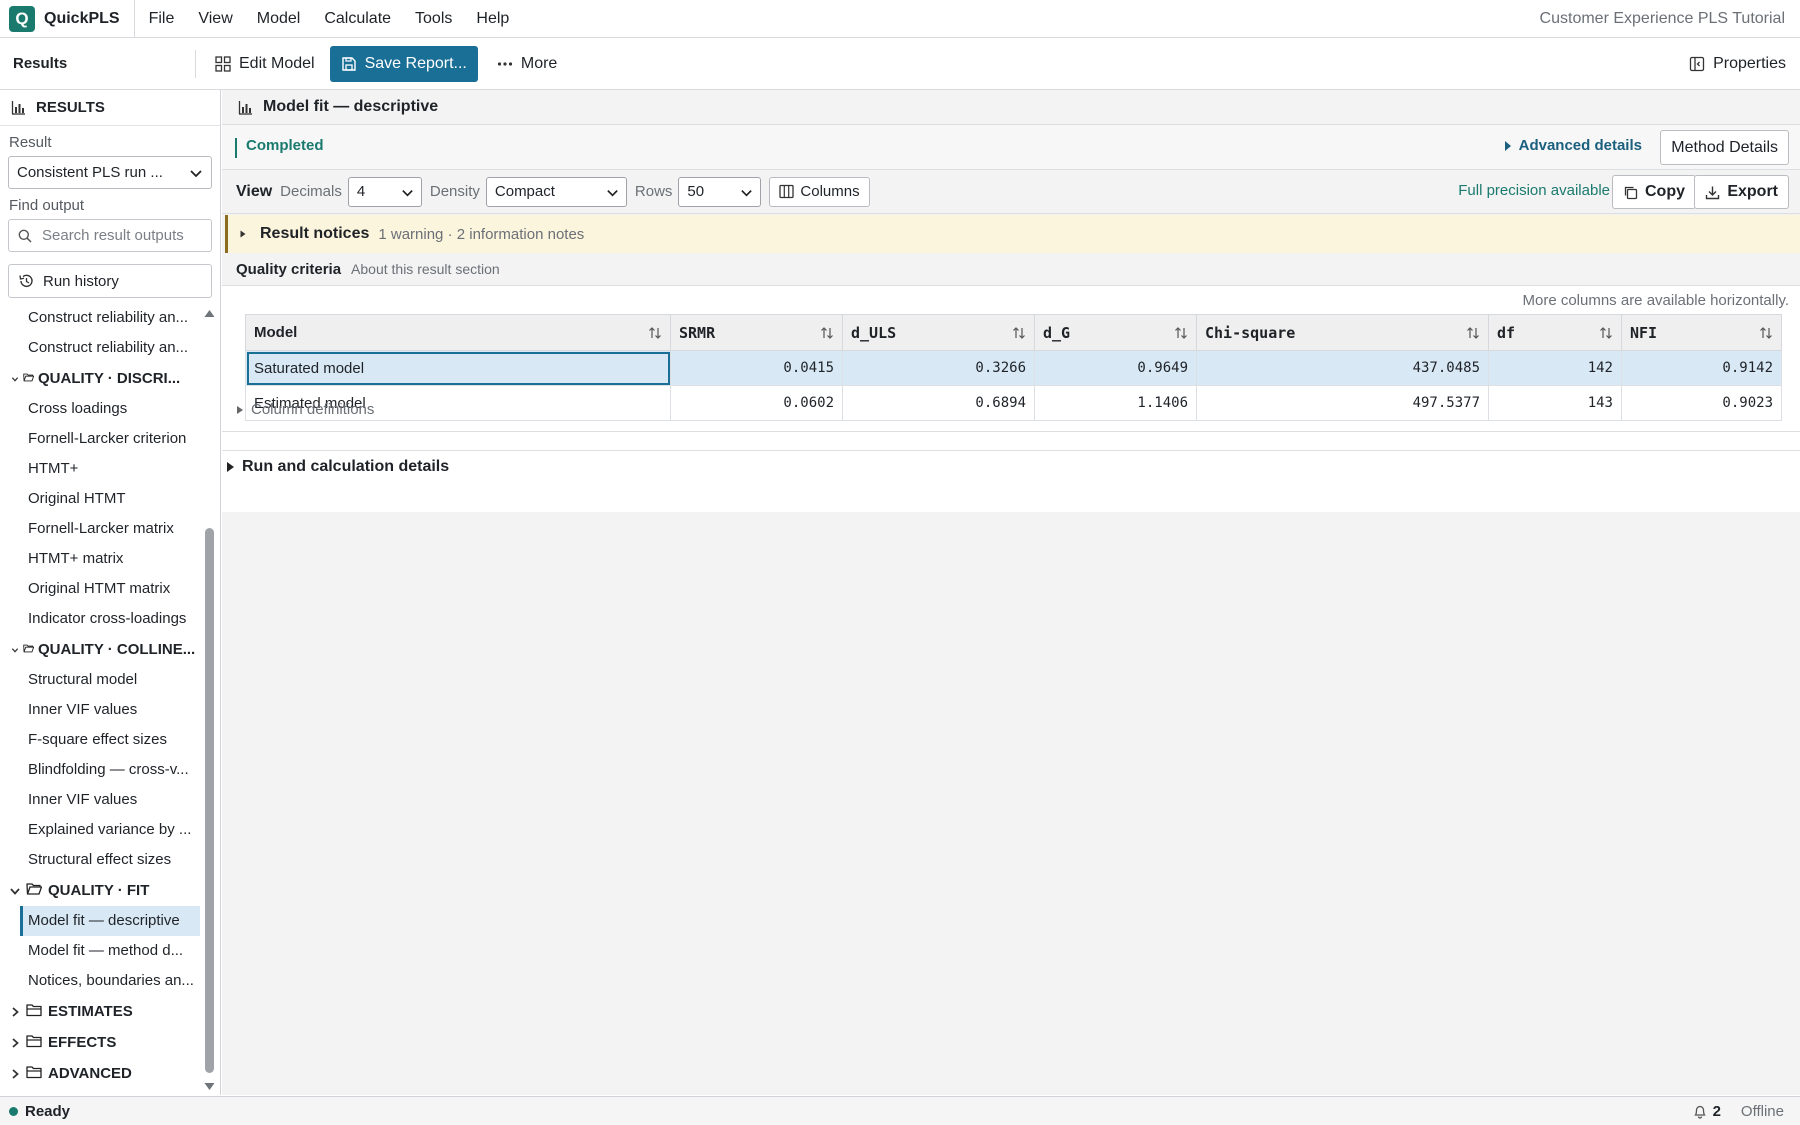 Image resolution: width=1800 pixels, height=1125 pixels. What do you see at coordinates (756, 403) in the screenshot?
I see `table-cell: 0.0602` at bounding box center [756, 403].